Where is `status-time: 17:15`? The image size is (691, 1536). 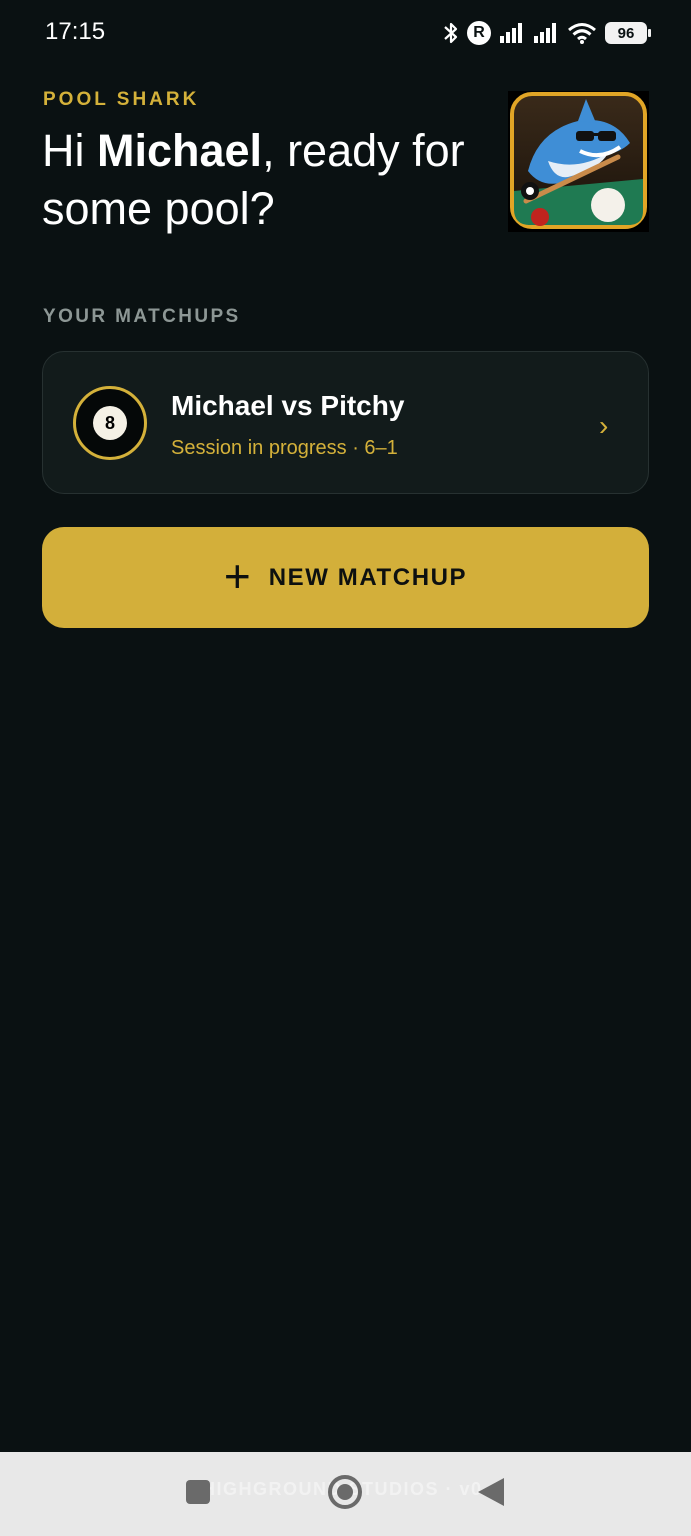
status-time: 17:15 is located at coordinates (75, 31).